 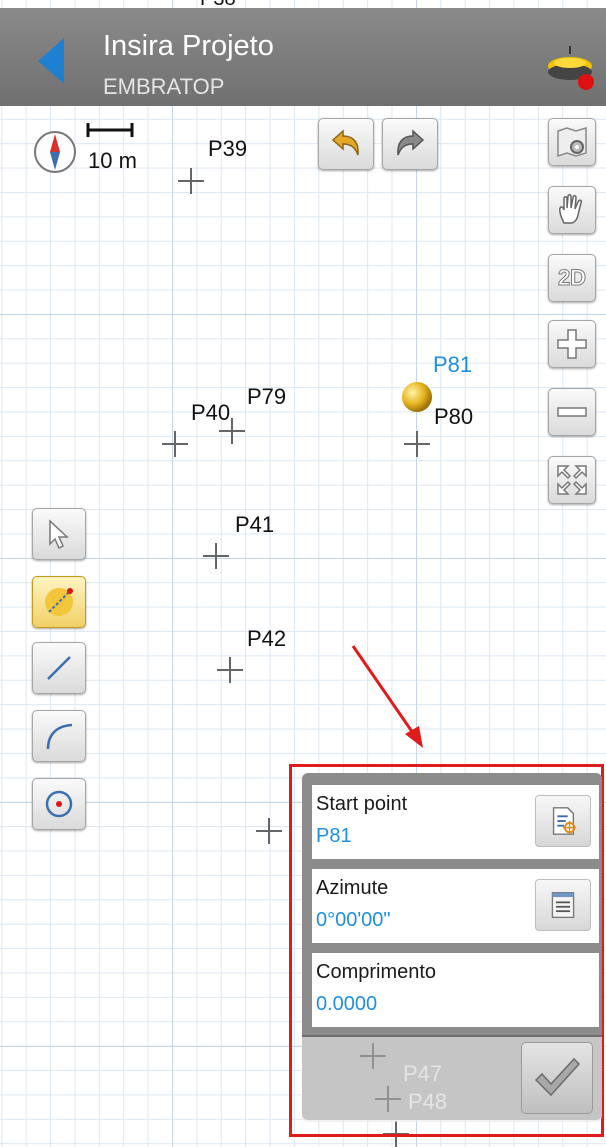 I want to click on checkmark-icon, so click(x=557, y=1077).